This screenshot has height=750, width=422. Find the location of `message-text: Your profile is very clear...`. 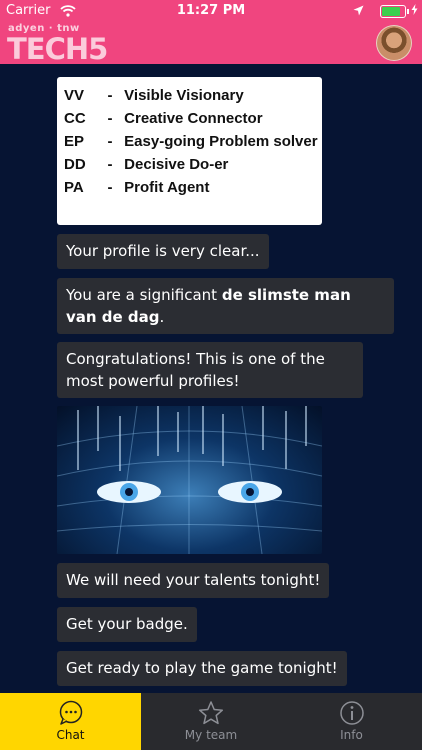

message-text: Your profile is very clear... is located at coordinates (163, 251).